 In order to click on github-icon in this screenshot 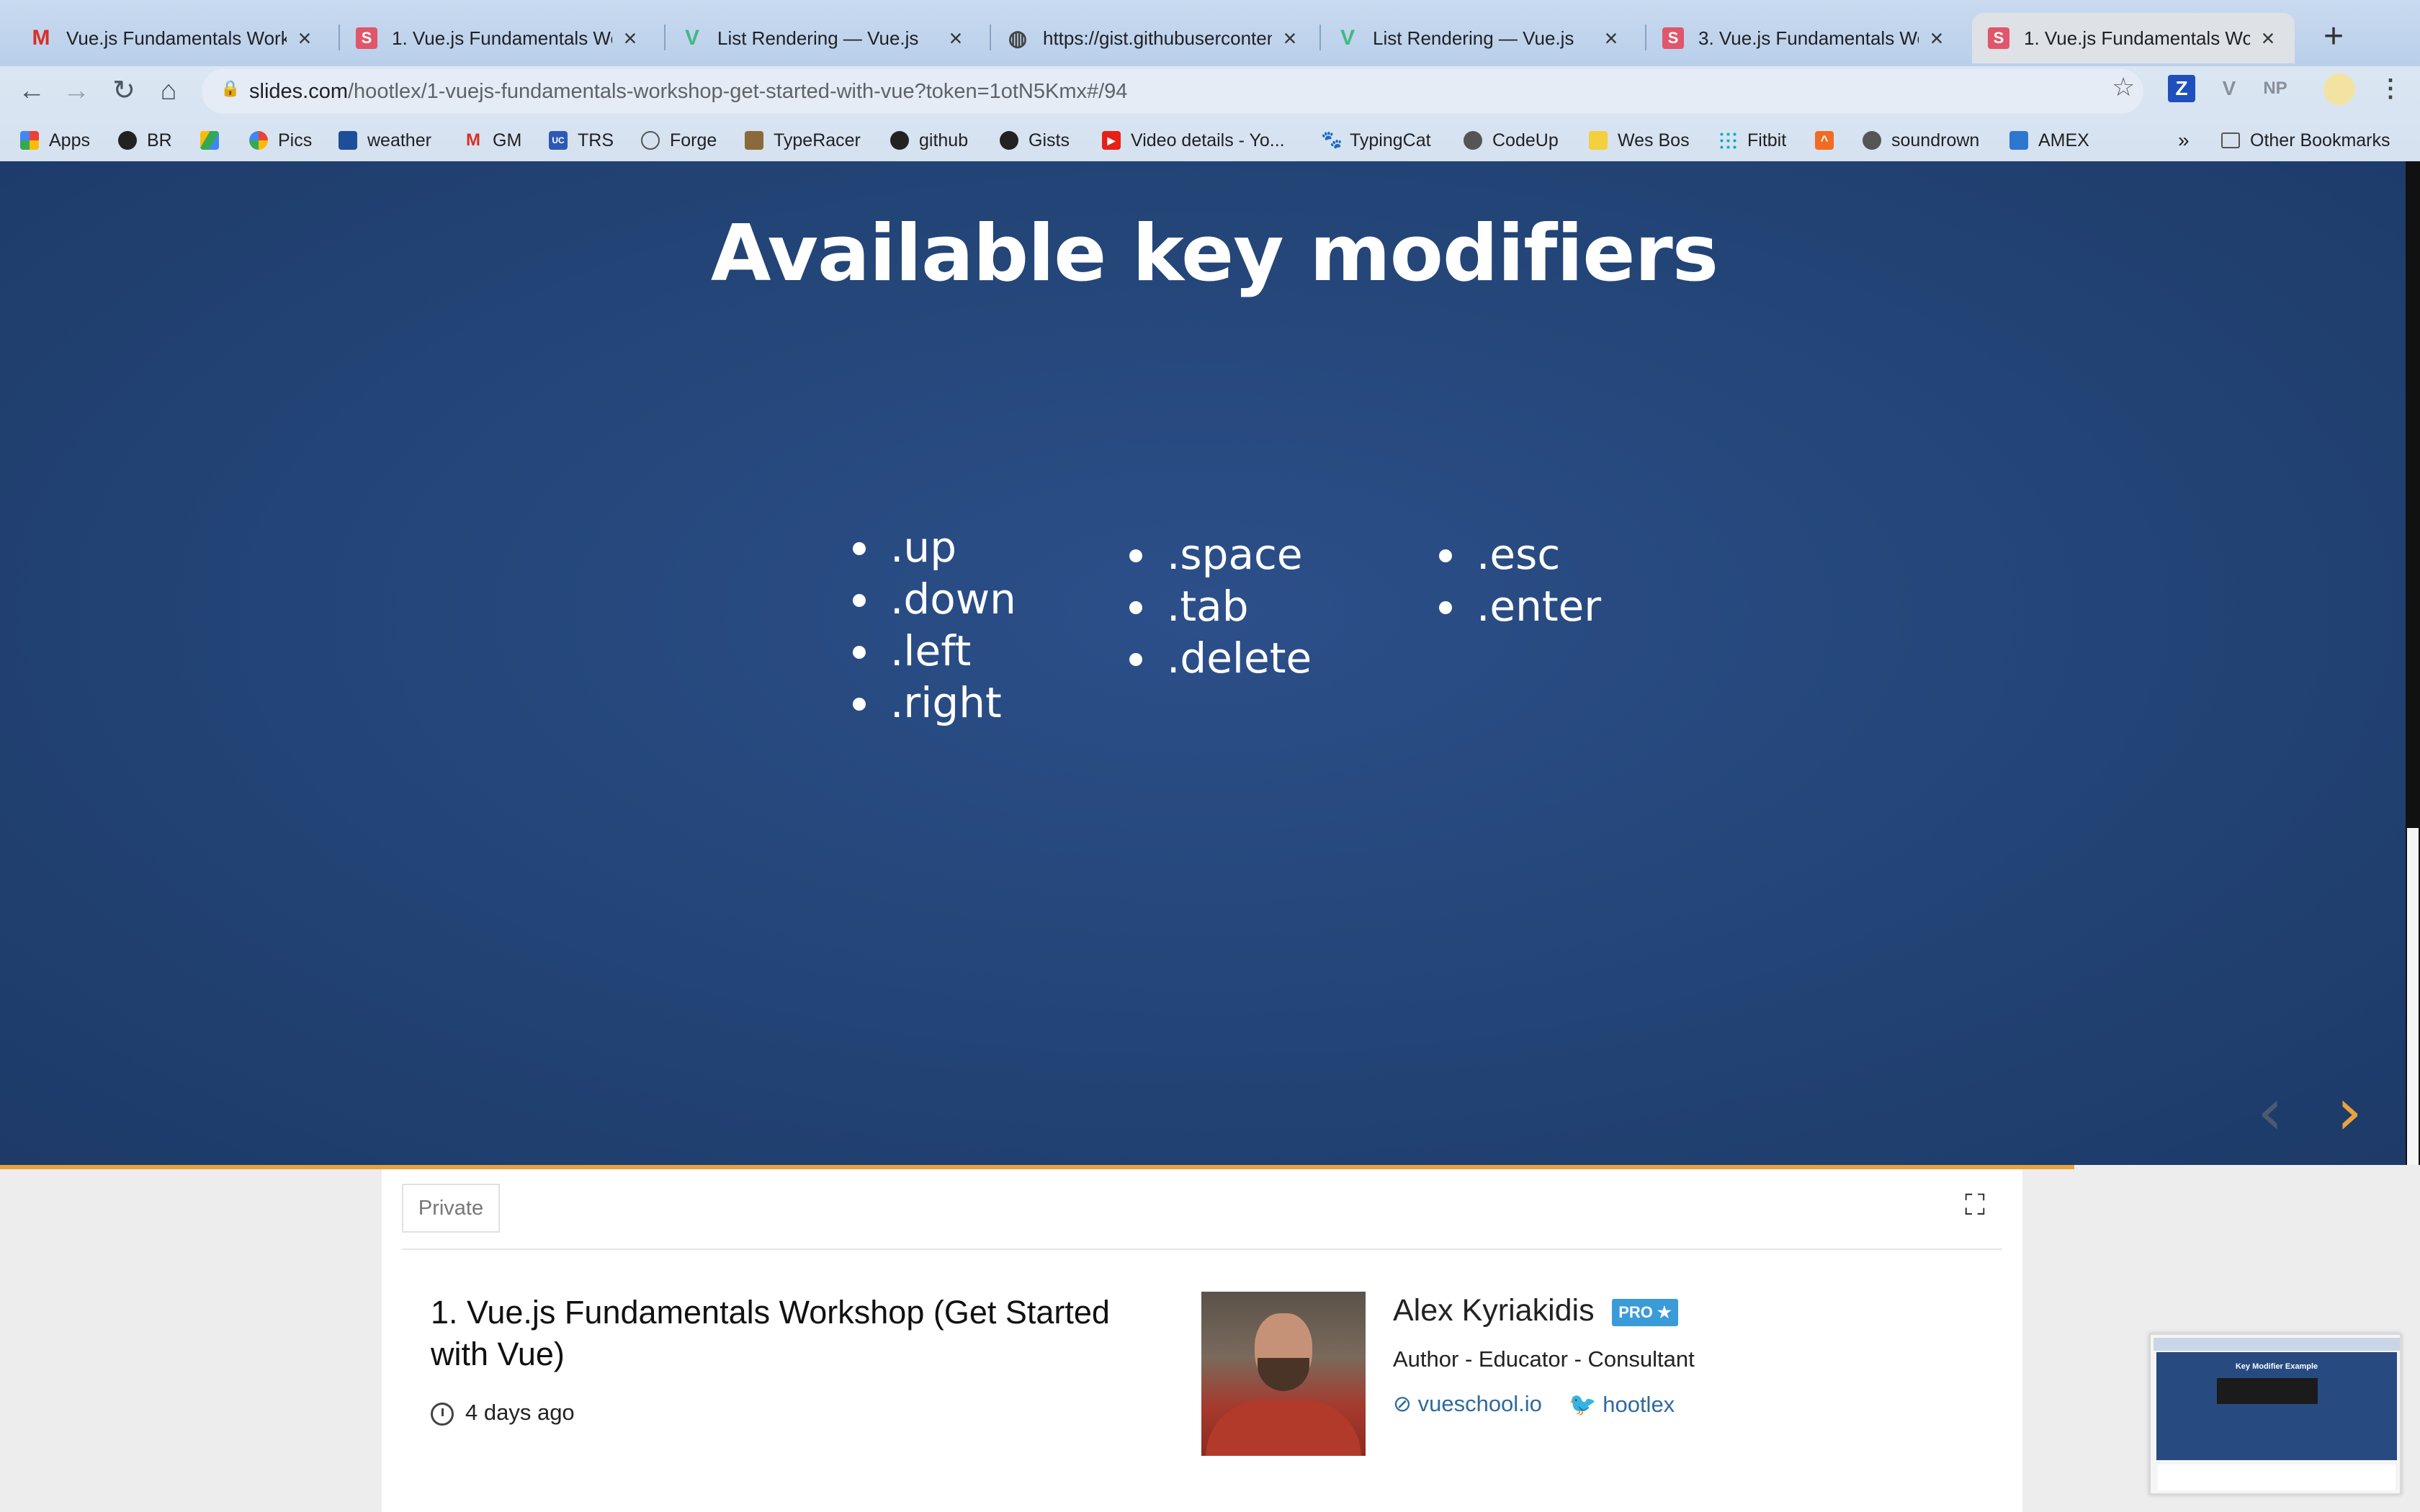, I will do `click(1009, 140)`.